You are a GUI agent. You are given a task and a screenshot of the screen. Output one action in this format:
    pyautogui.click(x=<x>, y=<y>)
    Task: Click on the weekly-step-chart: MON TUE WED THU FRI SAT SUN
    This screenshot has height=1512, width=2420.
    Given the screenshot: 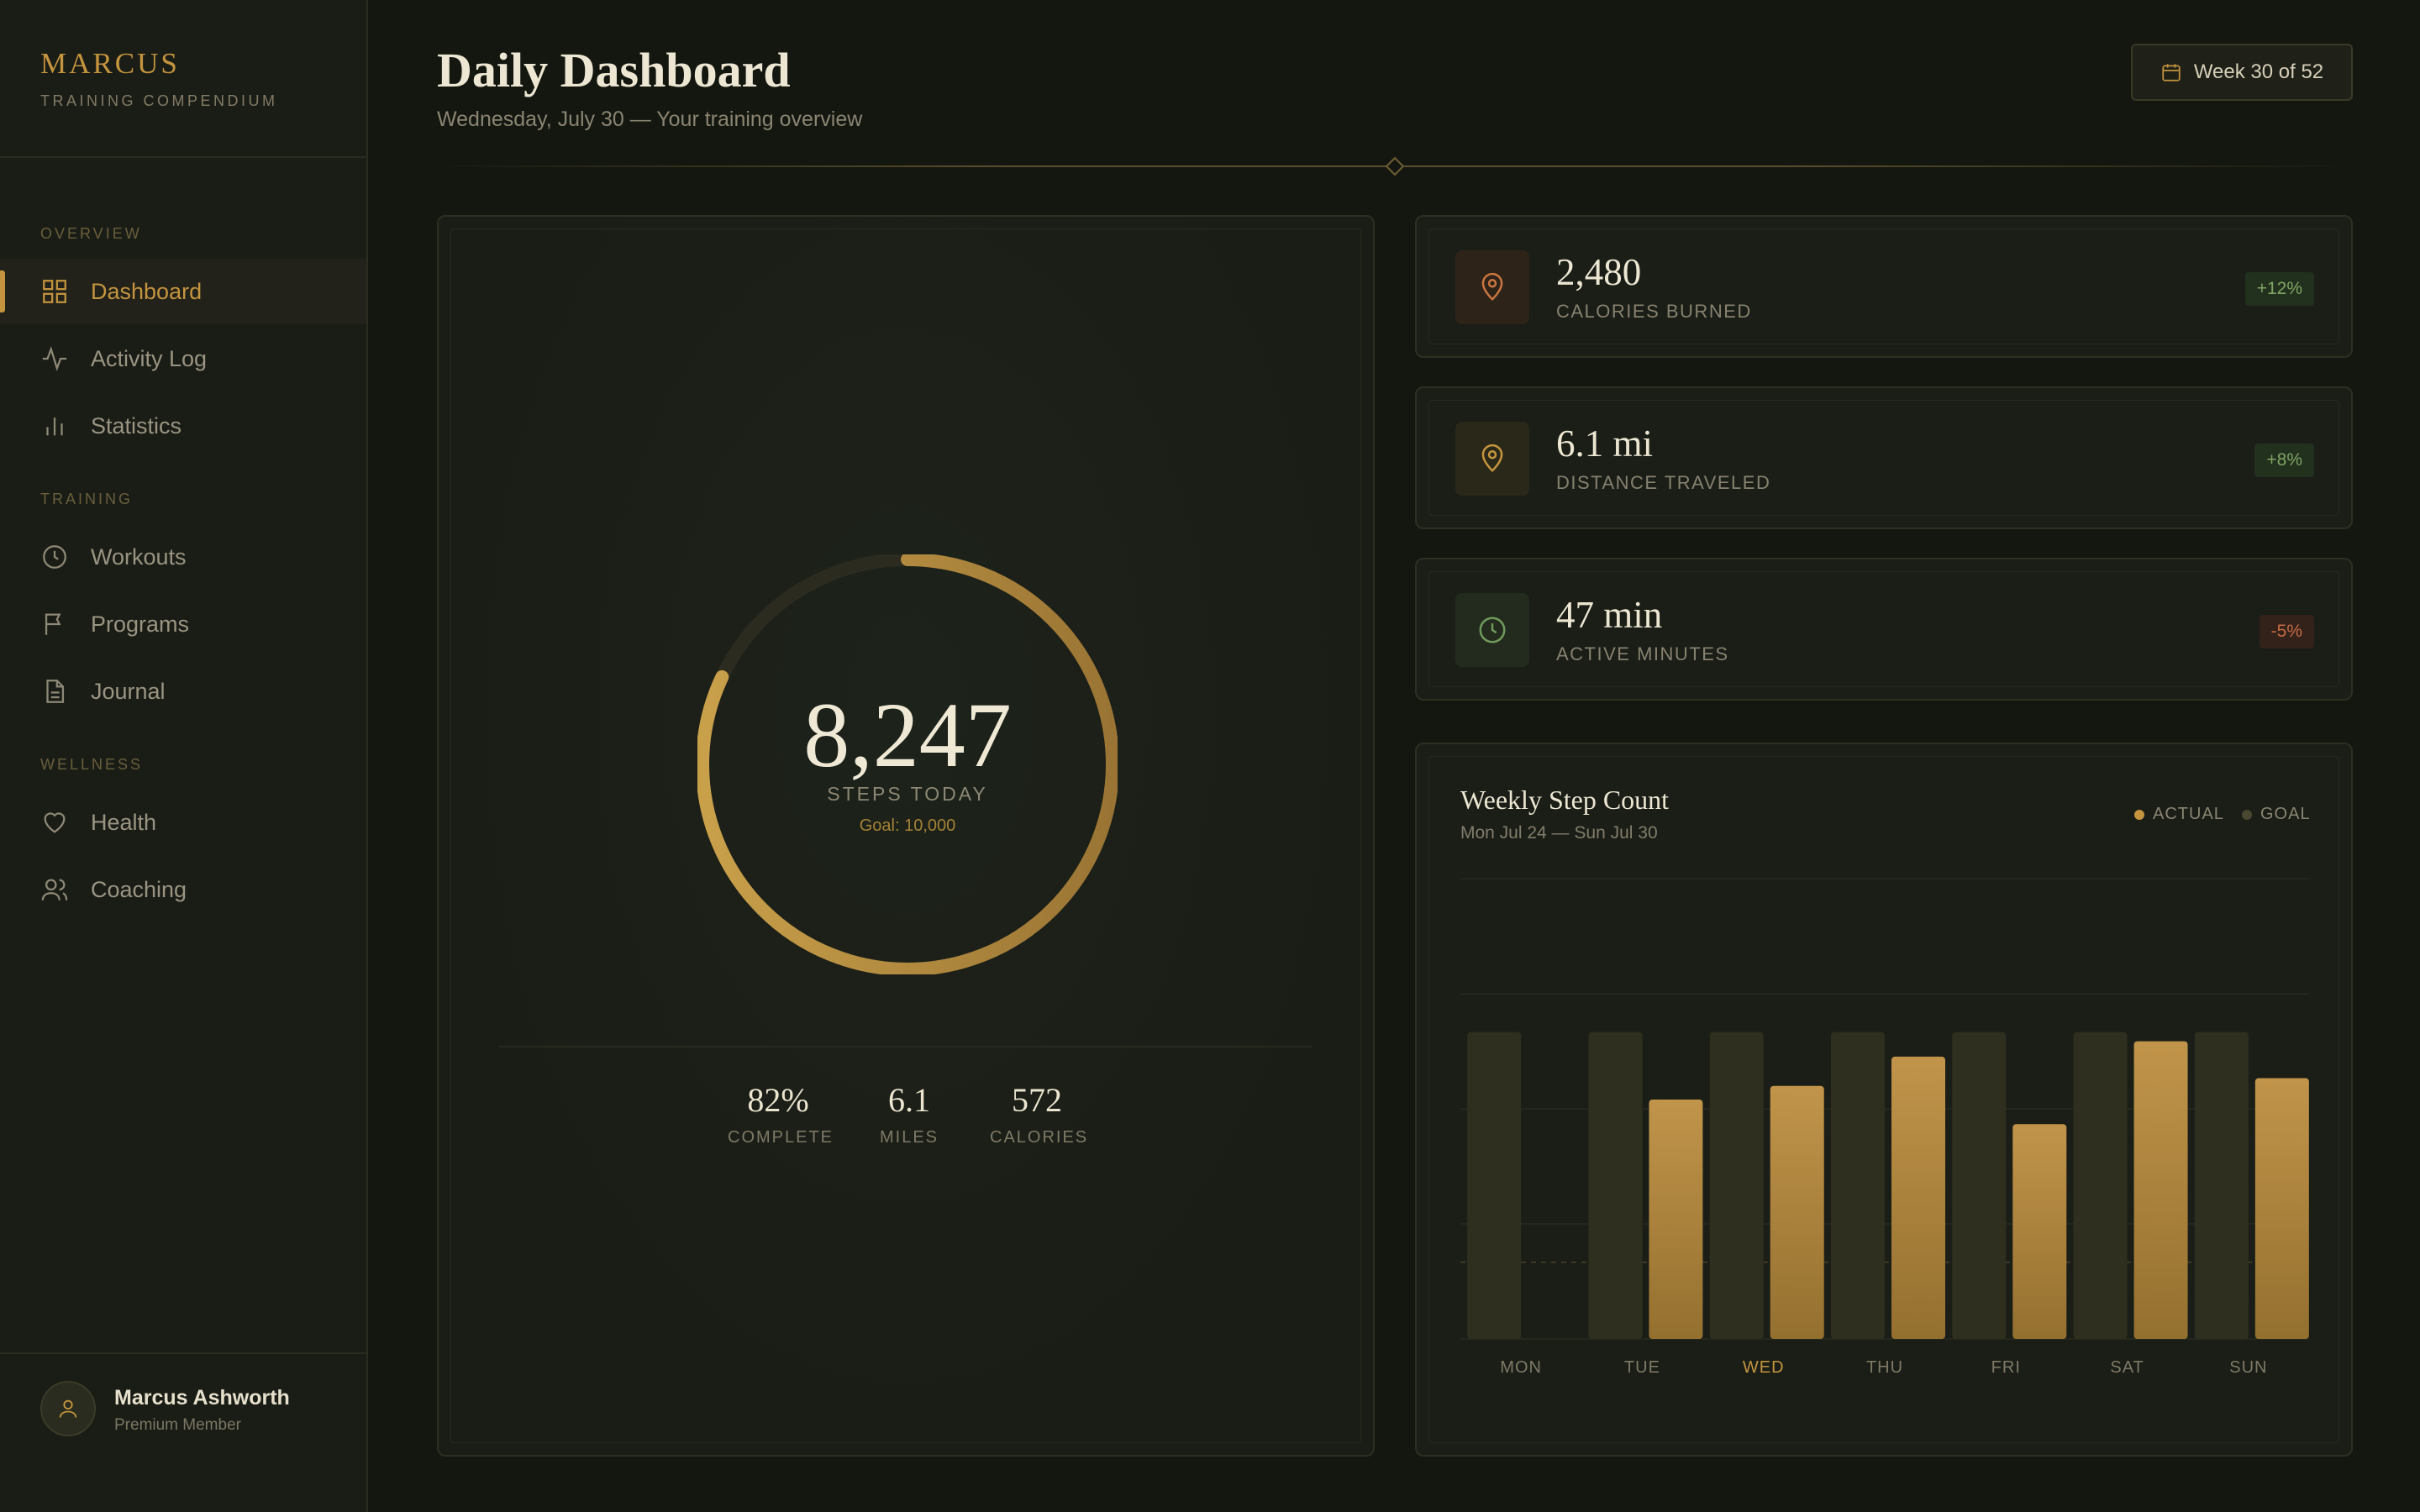 What is the action you would take?
    pyautogui.click(x=1884, y=1127)
    